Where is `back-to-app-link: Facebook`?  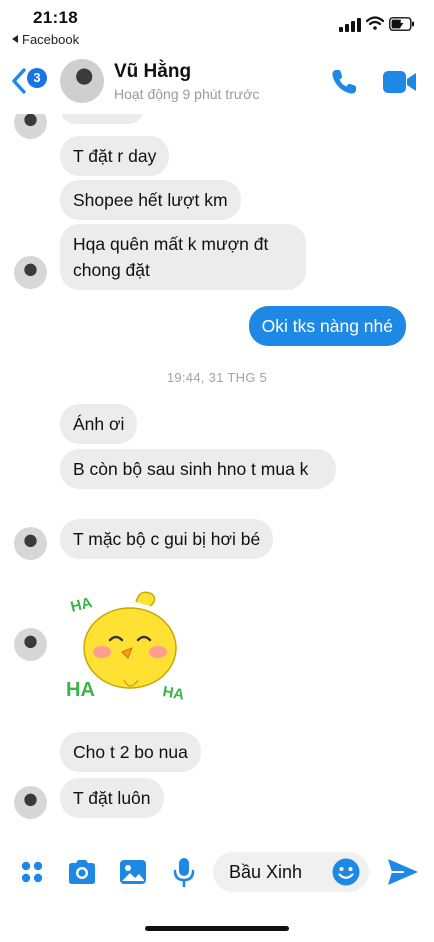 back-to-app-link: Facebook is located at coordinates (45, 39).